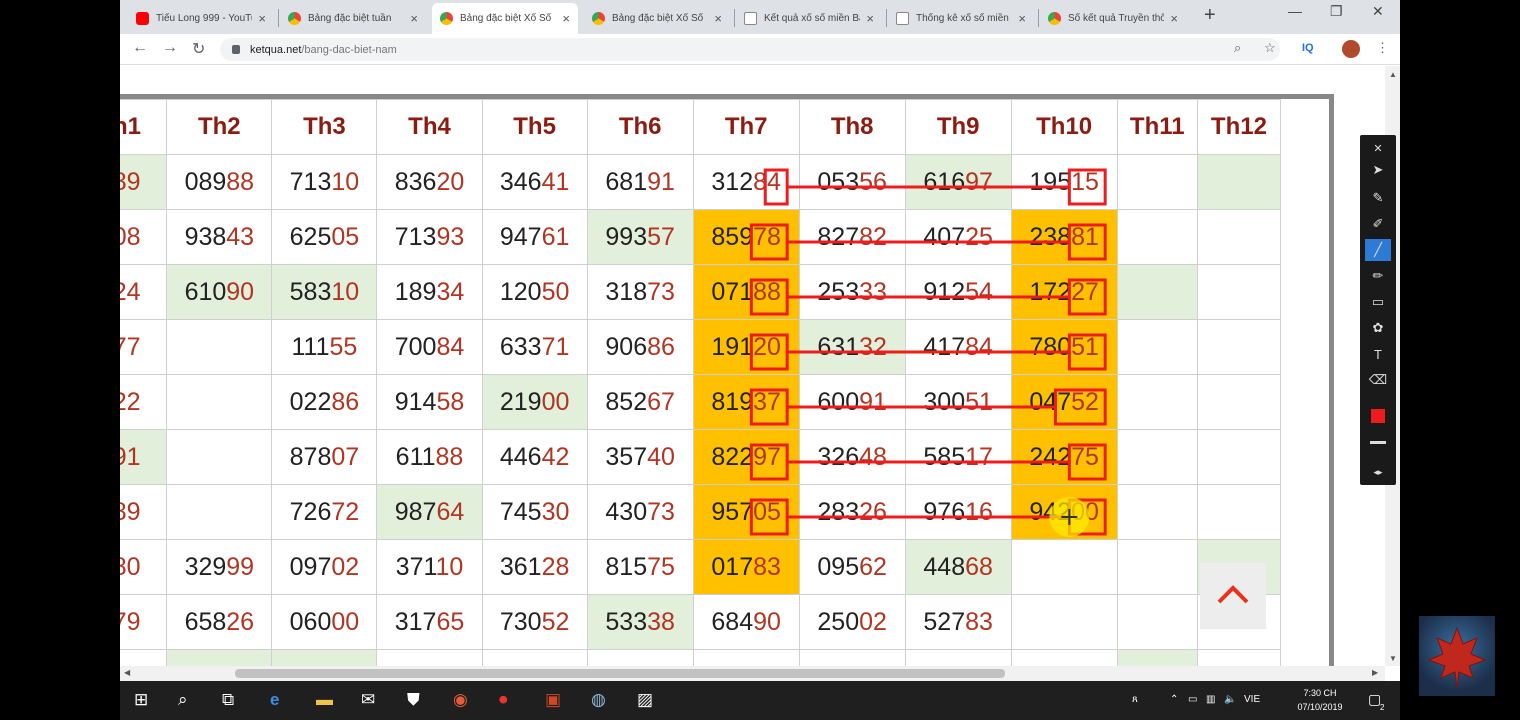 The height and width of the screenshot is (720, 1520). I want to click on result-cell: 97616, so click(958, 512).